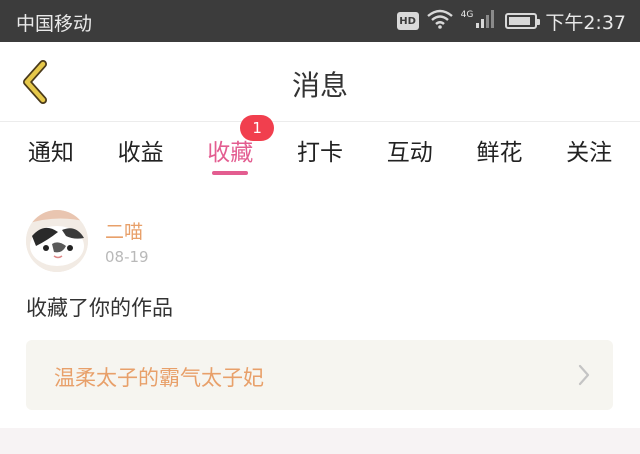  What do you see at coordinates (127, 257) in the screenshot?
I see `message-date: 08-19` at bounding box center [127, 257].